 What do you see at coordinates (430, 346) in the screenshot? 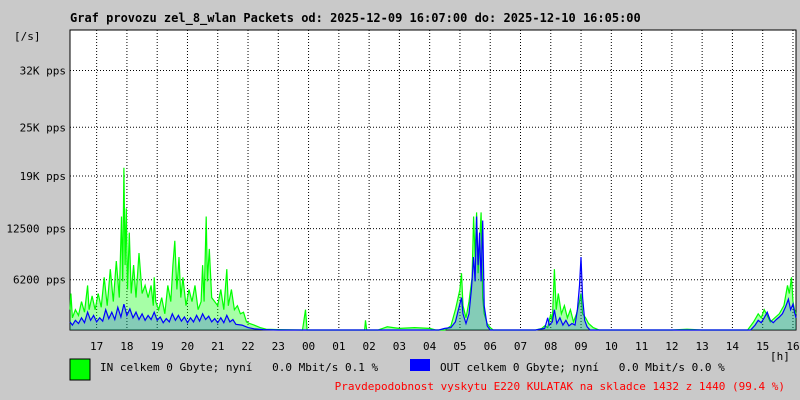
I see `x-tick-label: 04` at bounding box center [430, 346].